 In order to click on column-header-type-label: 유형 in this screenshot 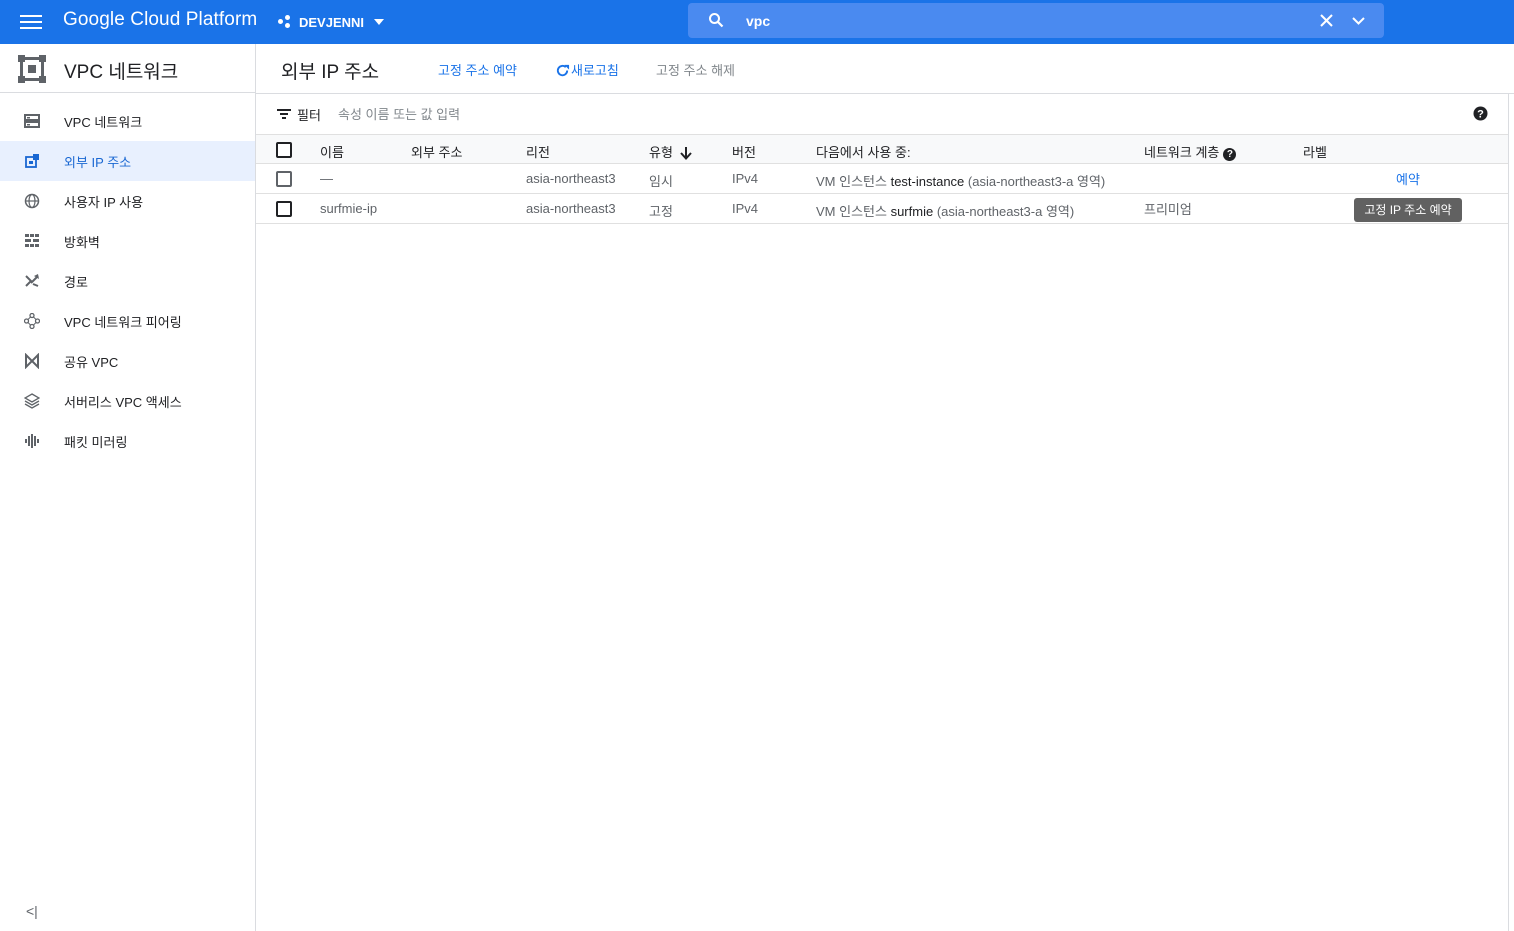, I will do `click(661, 152)`.